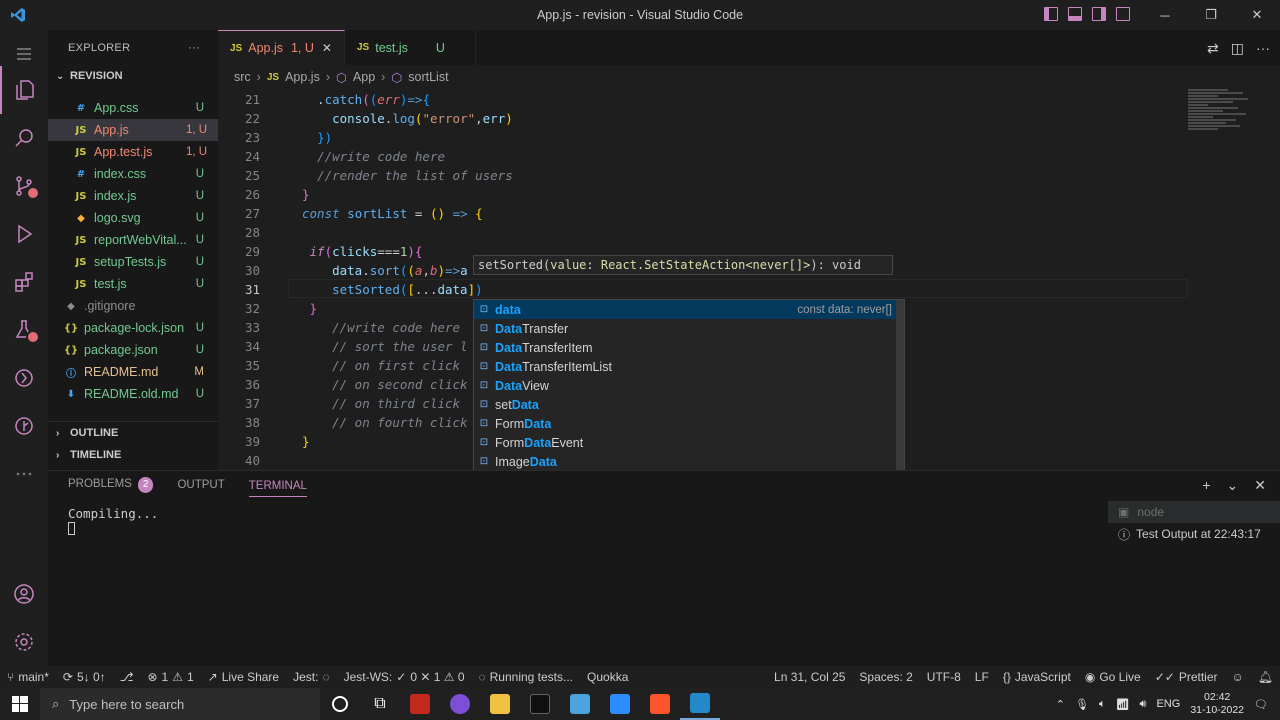  What do you see at coordinates (428, 77) in the screenshot?
I see `breadcrumb-item: sortList` at bounding box center [428, 77].